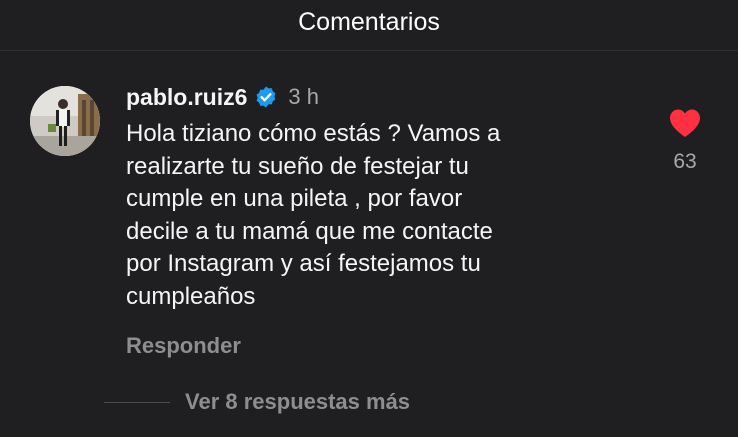  Describe the element at coordinates (685, 141) in the screenshot. I see `like-control: 63` at that location.